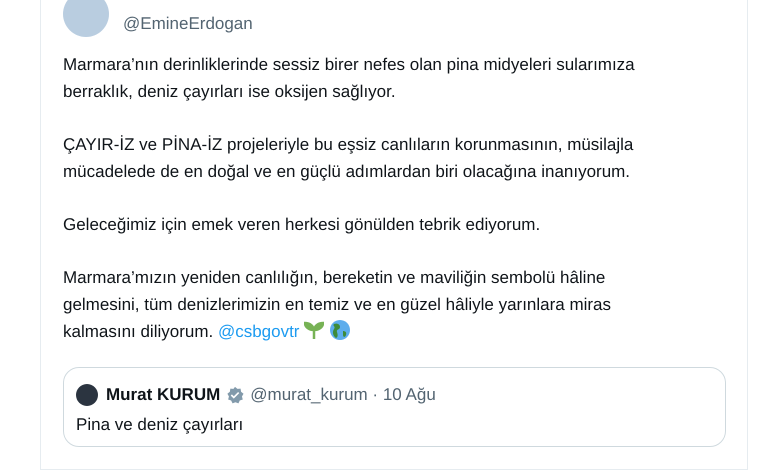 The width and height of the screenshot is (780, 470). I want to click on quoted-handle-date: @murat_kurum · 10 Ağu, so click(343, 395).